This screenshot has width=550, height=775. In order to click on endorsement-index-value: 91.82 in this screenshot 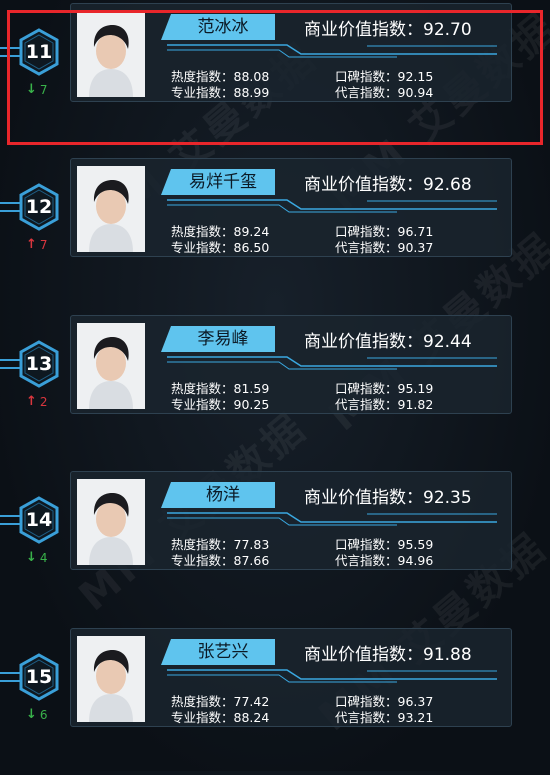, I will do `click(415, 404)`.